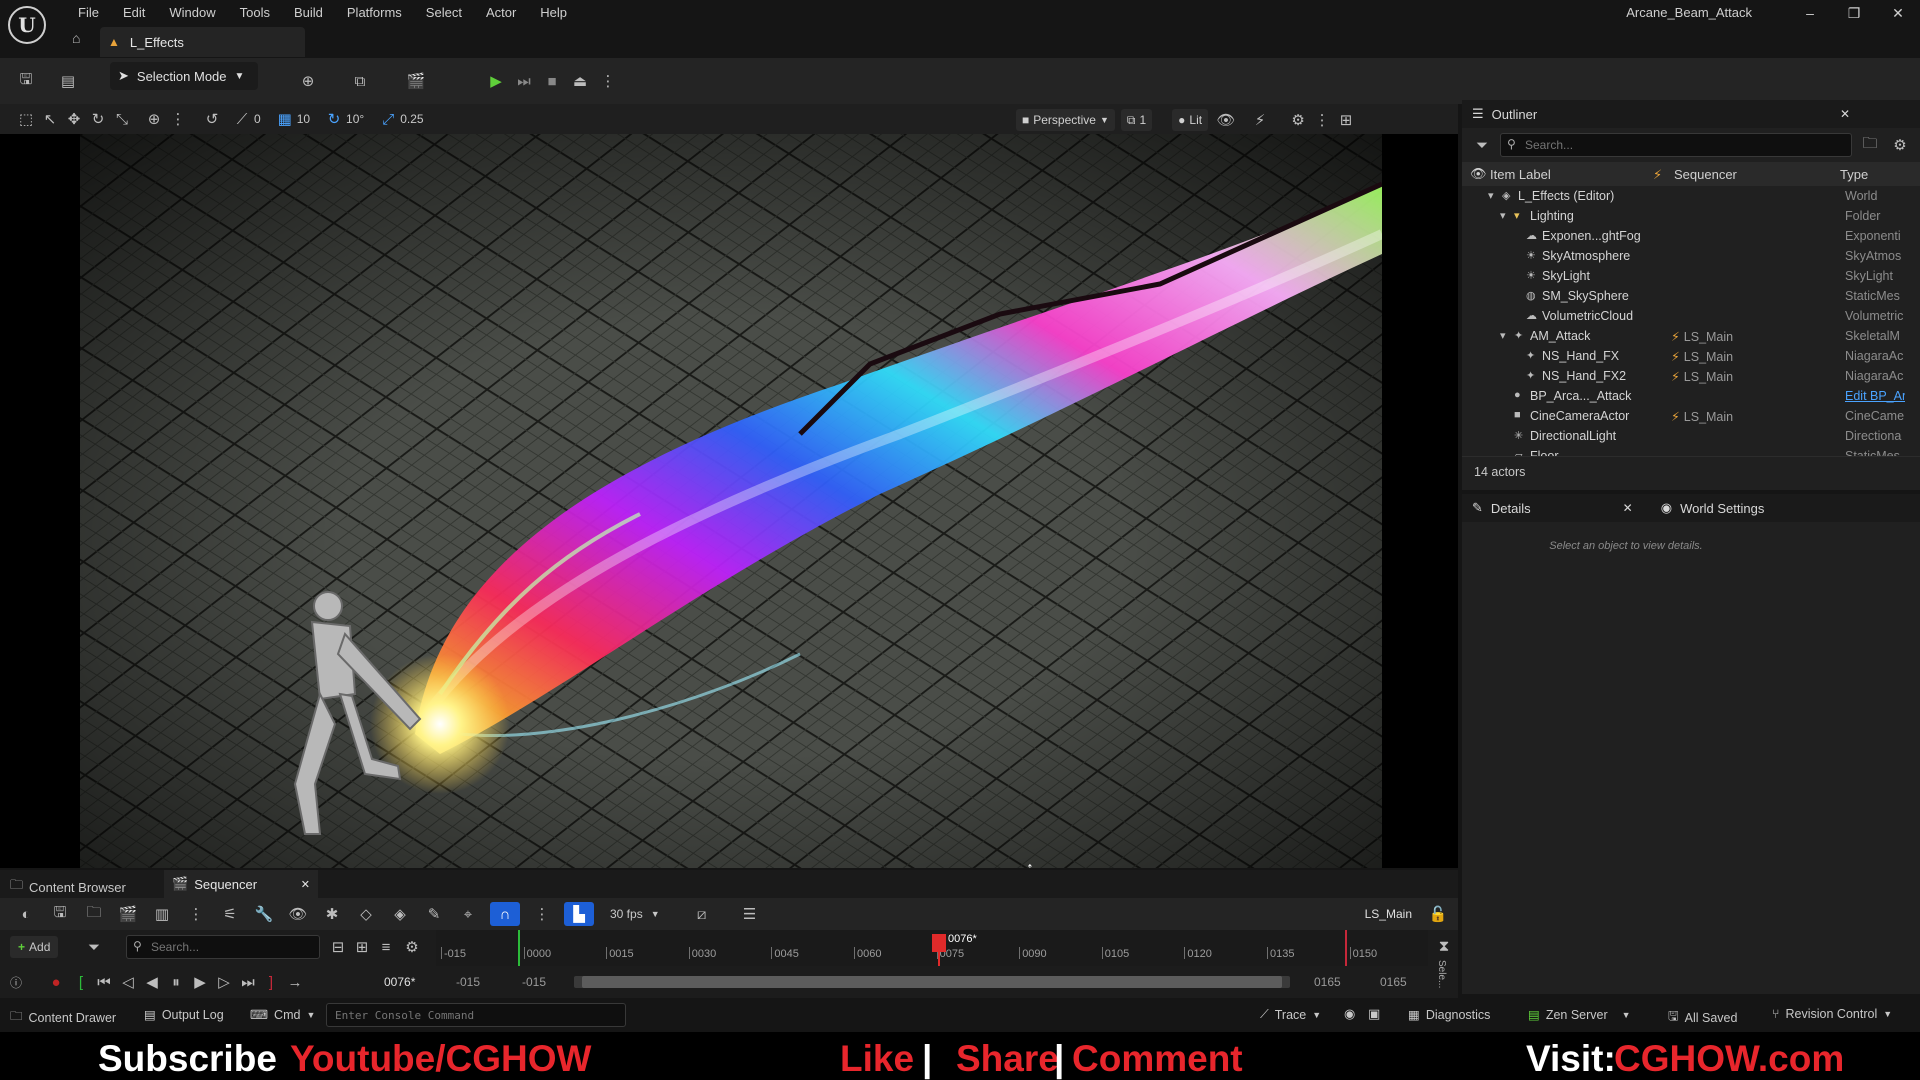 The width and height of the screenshot is (1920, 1080). What do you see at coordinates (519, 948) in the screenshot?
I see `start-marker` at bounding box center [519, 948].